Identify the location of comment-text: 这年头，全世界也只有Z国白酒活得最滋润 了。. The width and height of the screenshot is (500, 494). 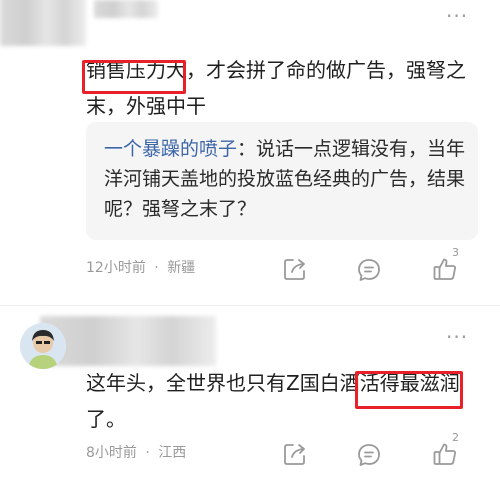
(286, 401).